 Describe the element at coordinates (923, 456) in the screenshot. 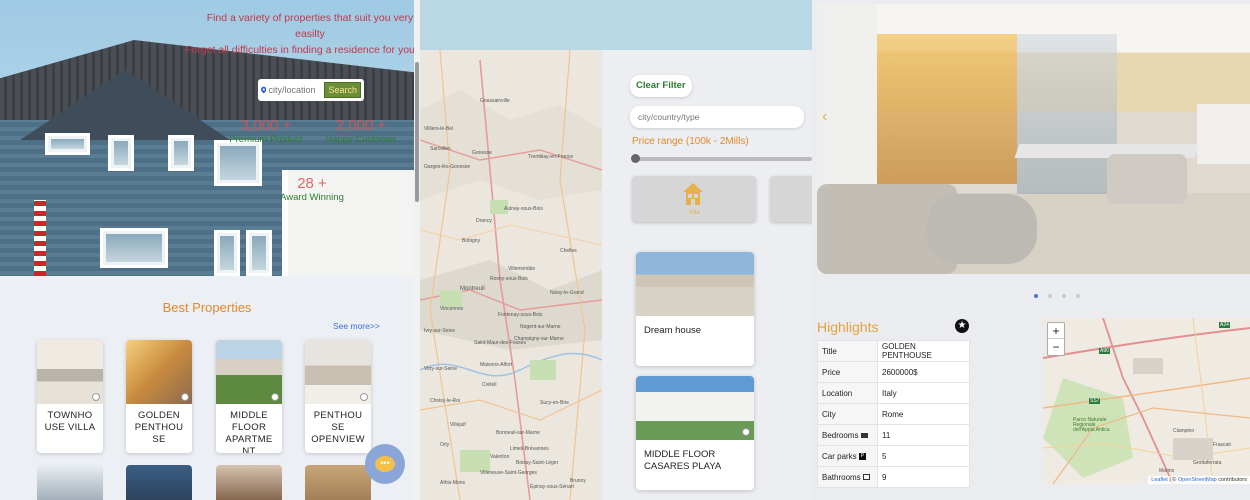

I see `row-value: 5` at that location.